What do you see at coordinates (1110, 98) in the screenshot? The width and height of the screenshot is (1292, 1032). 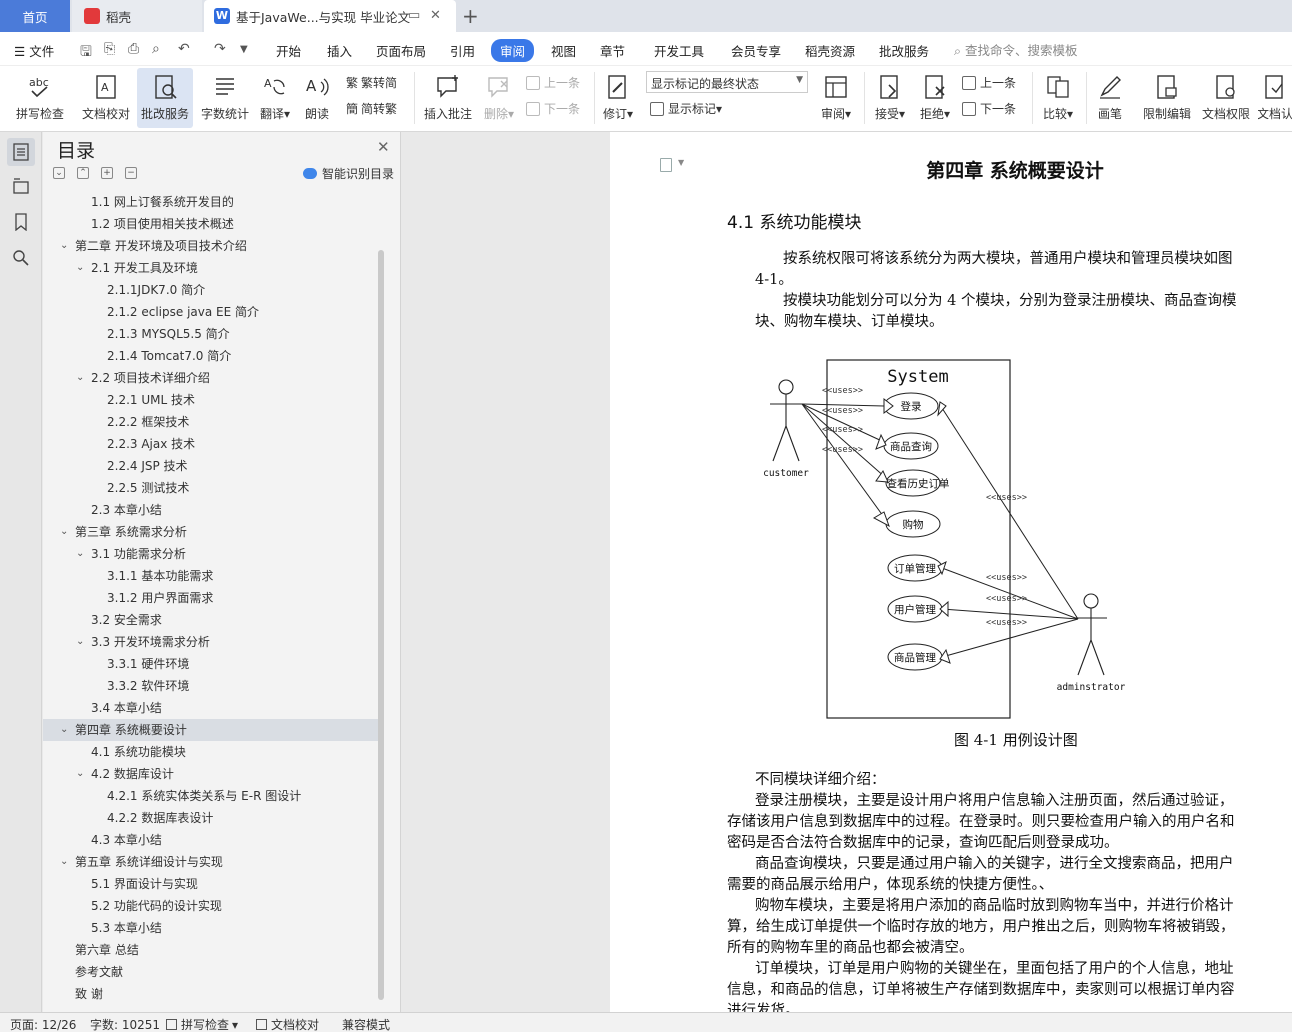 I see `ink-button: 画笔` at bounding box center [1110, 98].